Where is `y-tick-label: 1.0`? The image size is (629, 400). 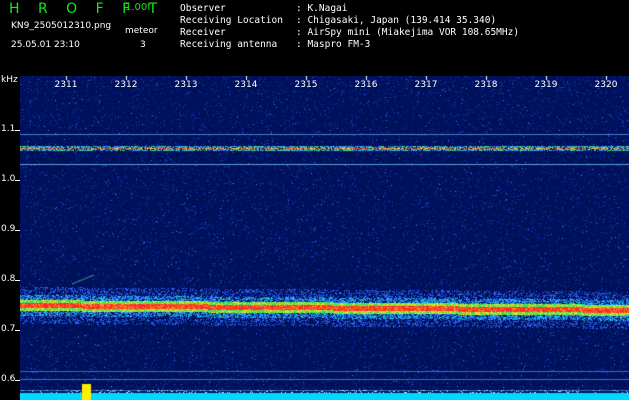 y-tick-label: 1.0 is located at coordinates (8, 179).